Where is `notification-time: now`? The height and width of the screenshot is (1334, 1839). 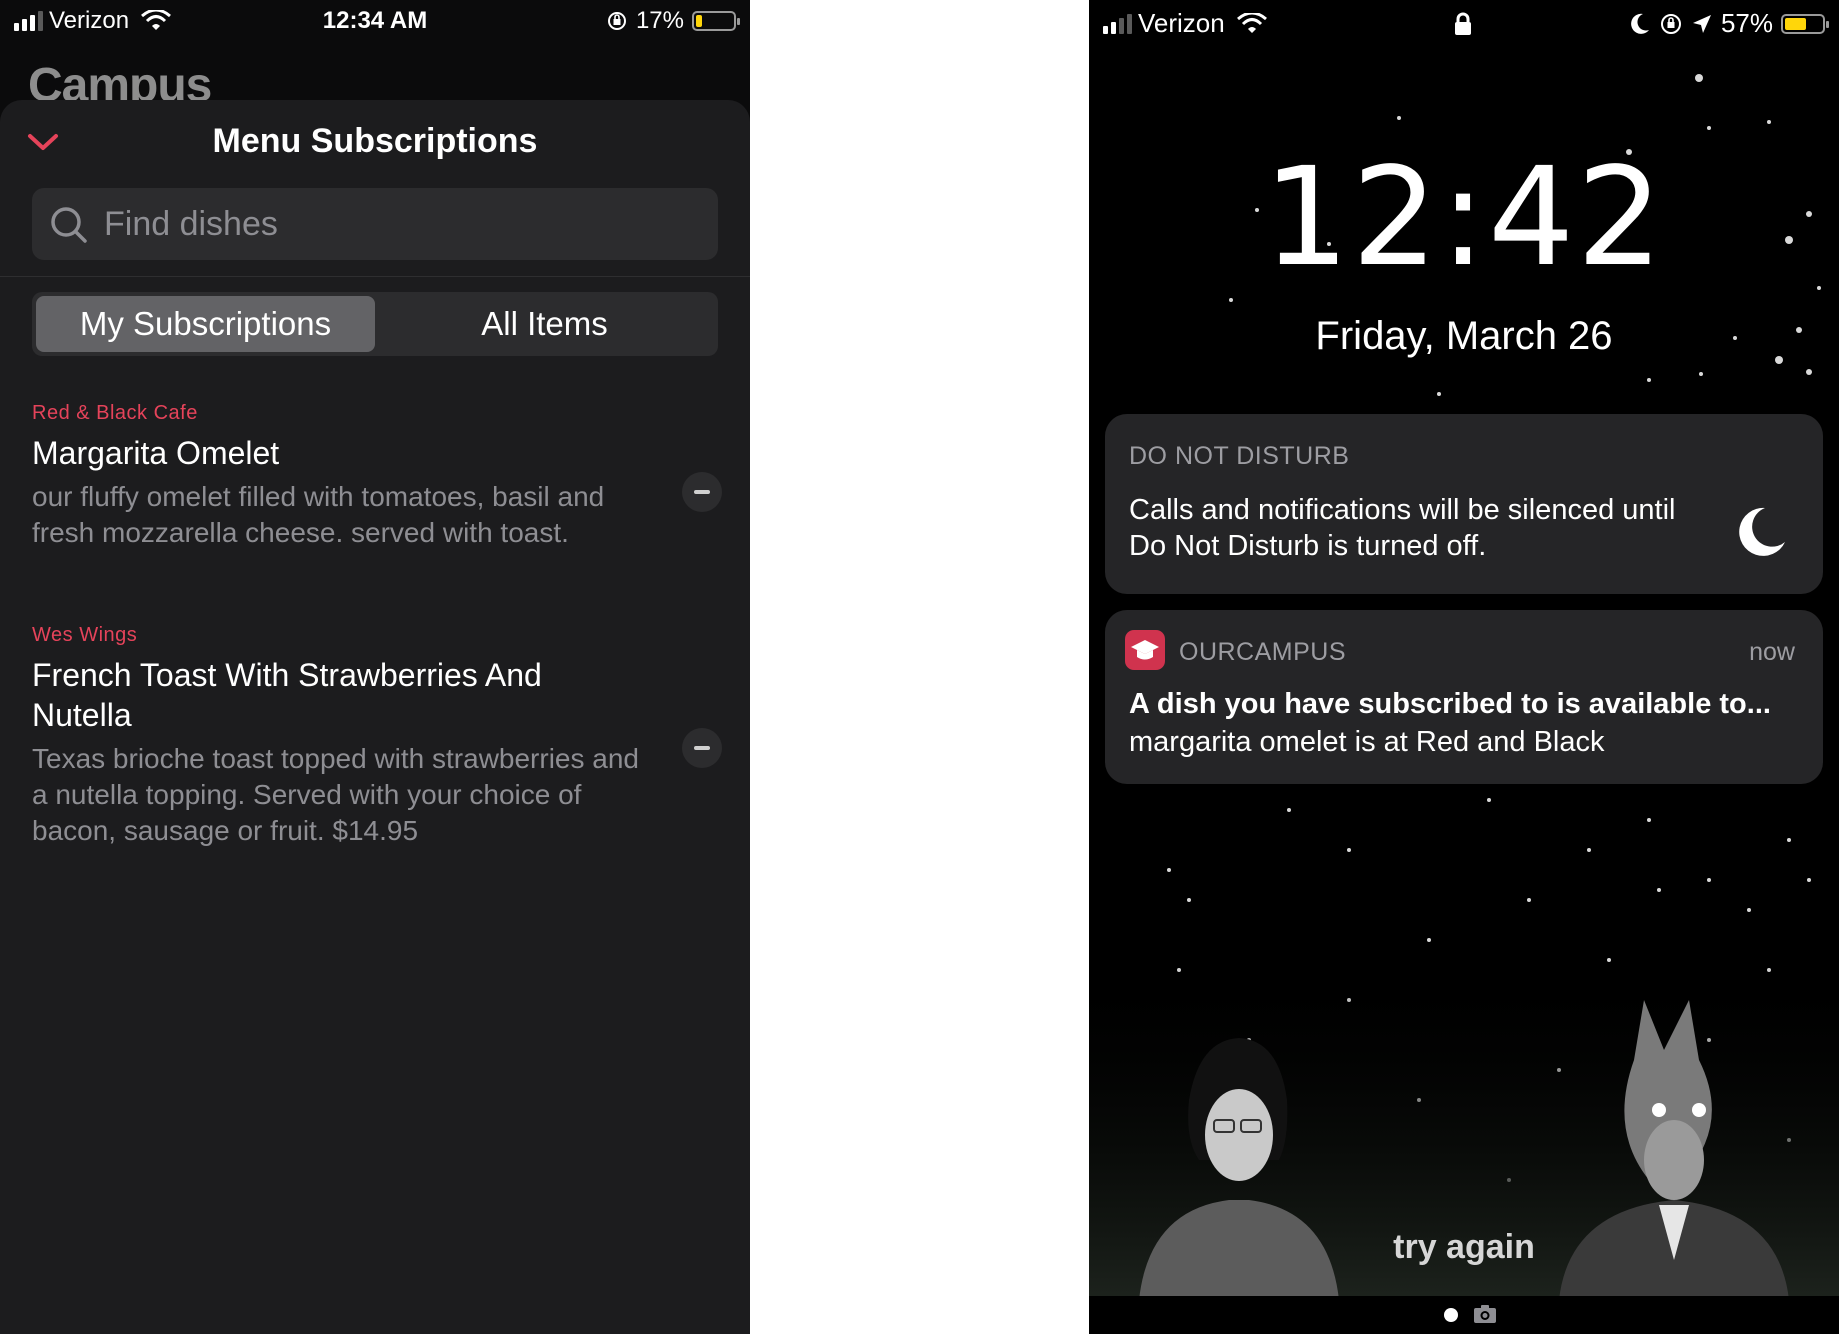 notification-time: now is located at coordinates (1772, 652).